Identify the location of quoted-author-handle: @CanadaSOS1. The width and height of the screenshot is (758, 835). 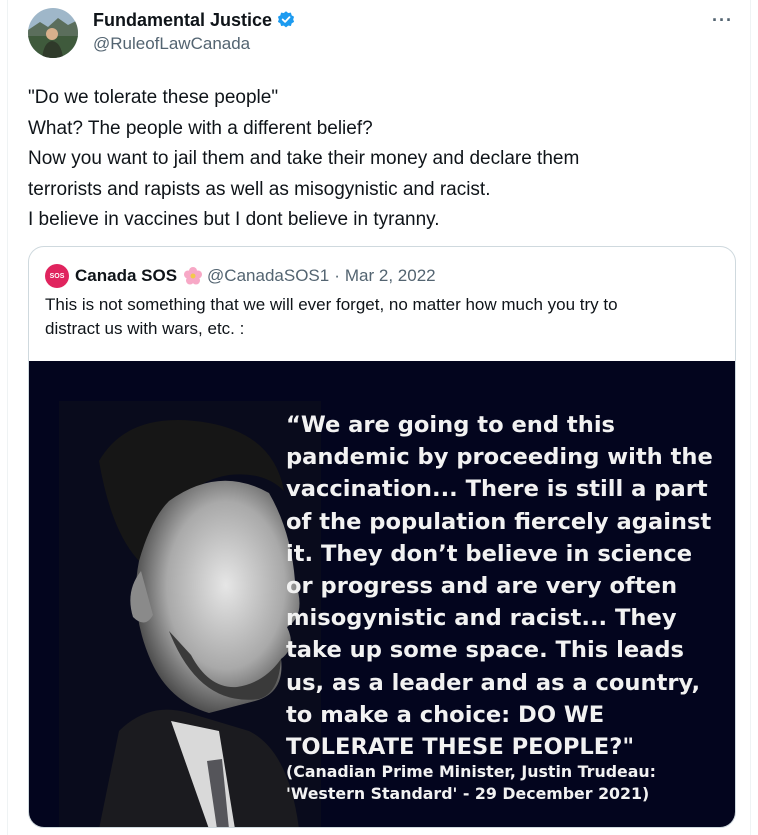
(268, 275).